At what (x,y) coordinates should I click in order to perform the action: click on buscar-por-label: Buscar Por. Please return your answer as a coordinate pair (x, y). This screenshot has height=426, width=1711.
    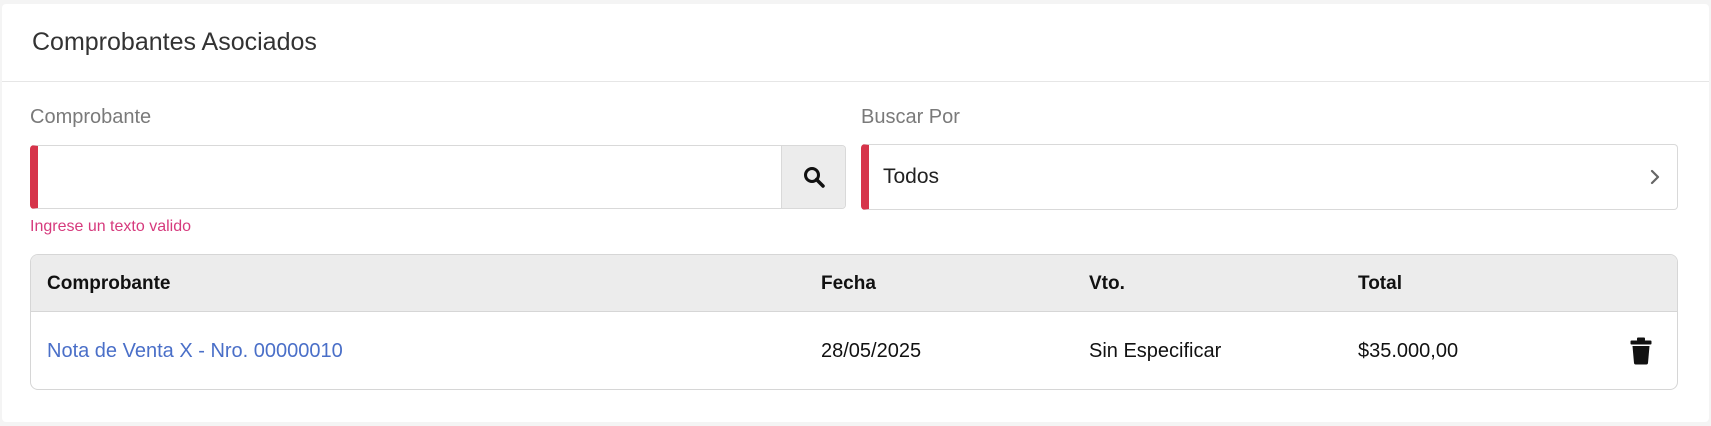
    Looking at the image, I should click on (910, 117).